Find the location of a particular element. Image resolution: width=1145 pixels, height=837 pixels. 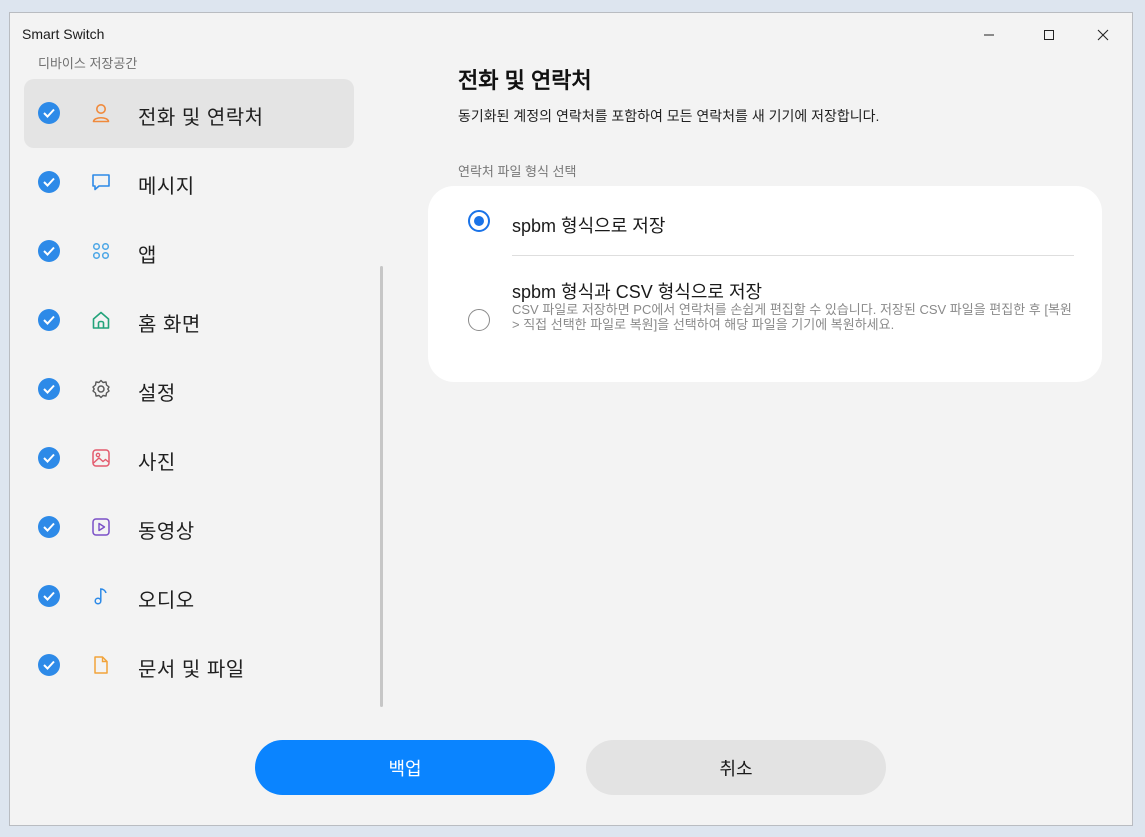

app-title: Smart Switch is located at coordinates (63, 34).